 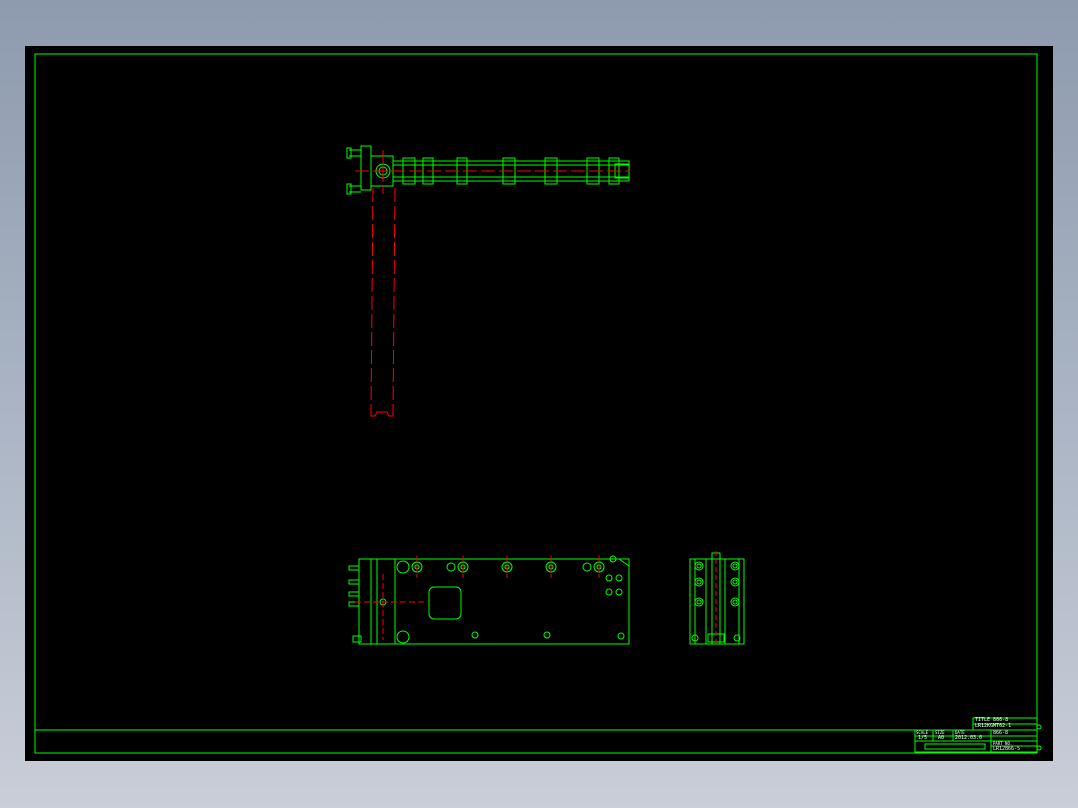 What do you see at coordinates (488, 170) in the screenshot?
I see `top-view` at bounding box center [488, 170].